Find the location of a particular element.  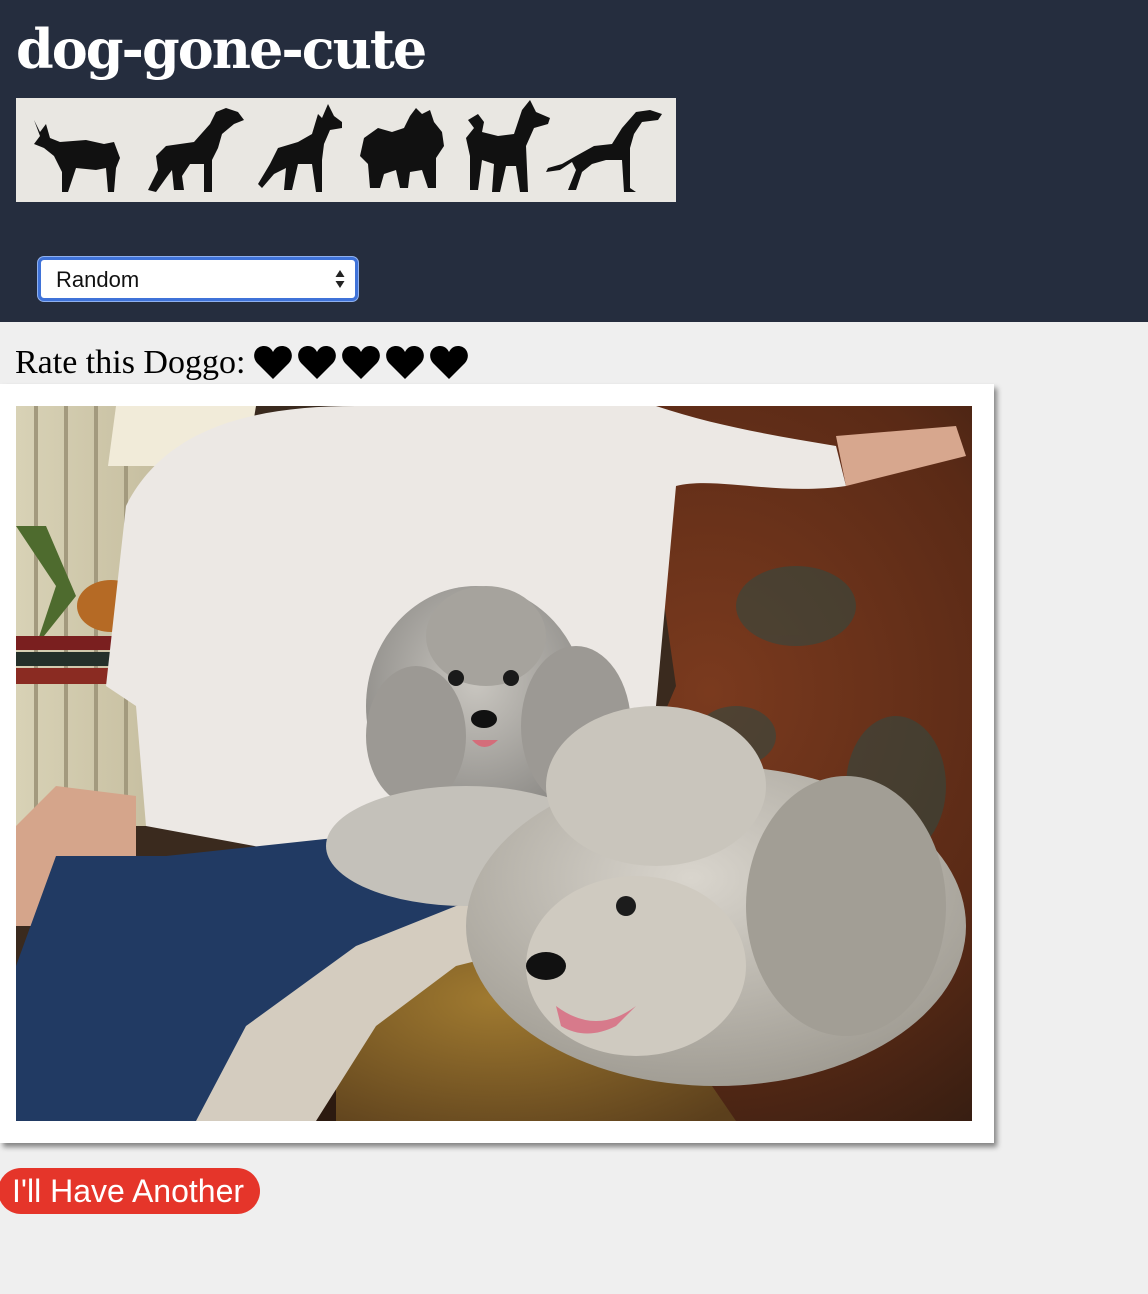

rating-row: Rate this Doggo: is located at coordinates (244, 363).